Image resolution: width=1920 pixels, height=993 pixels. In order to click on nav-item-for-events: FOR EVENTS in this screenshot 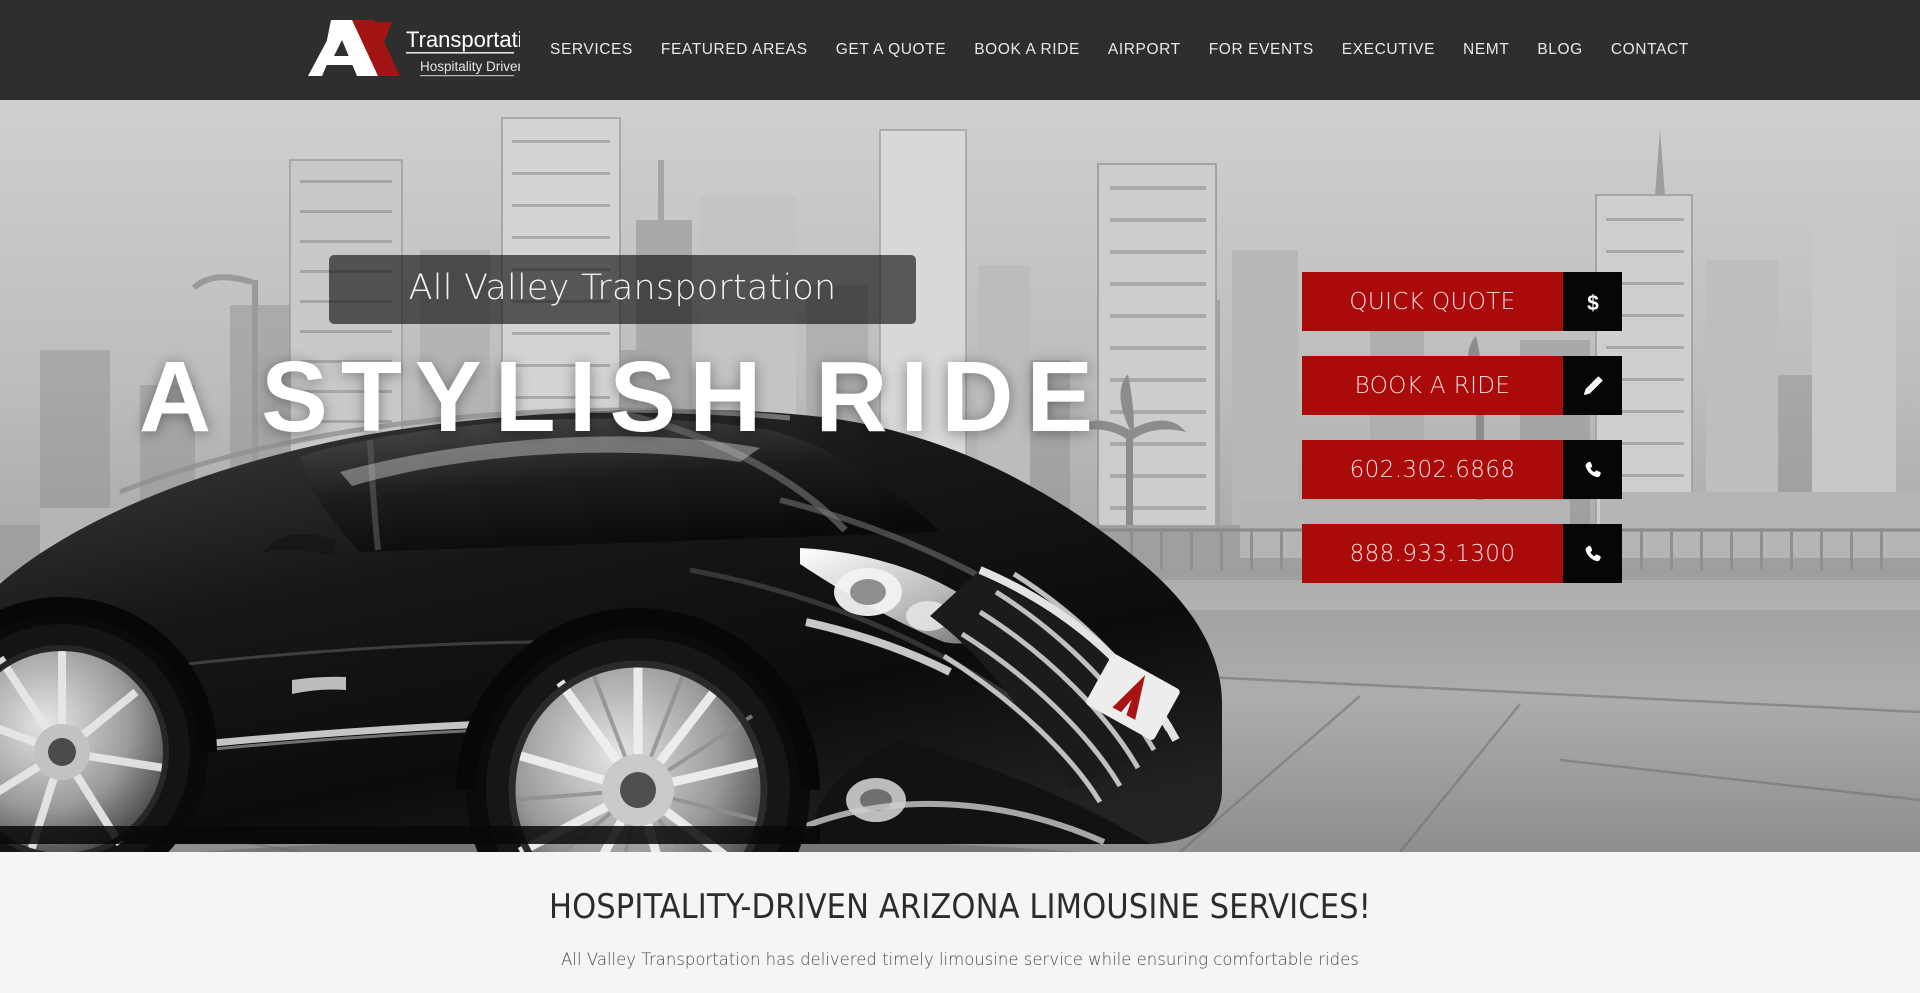, I will do `click(1261, 50)`.